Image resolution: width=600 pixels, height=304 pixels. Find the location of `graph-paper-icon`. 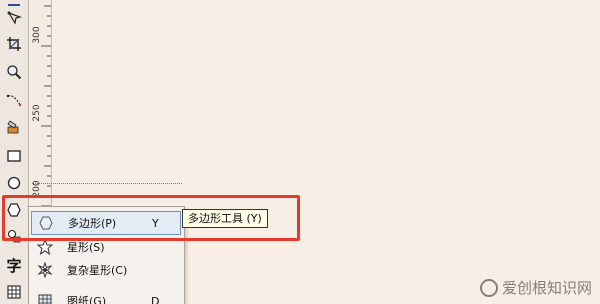

graph-paper-icon is located at coordinates (45, 297).